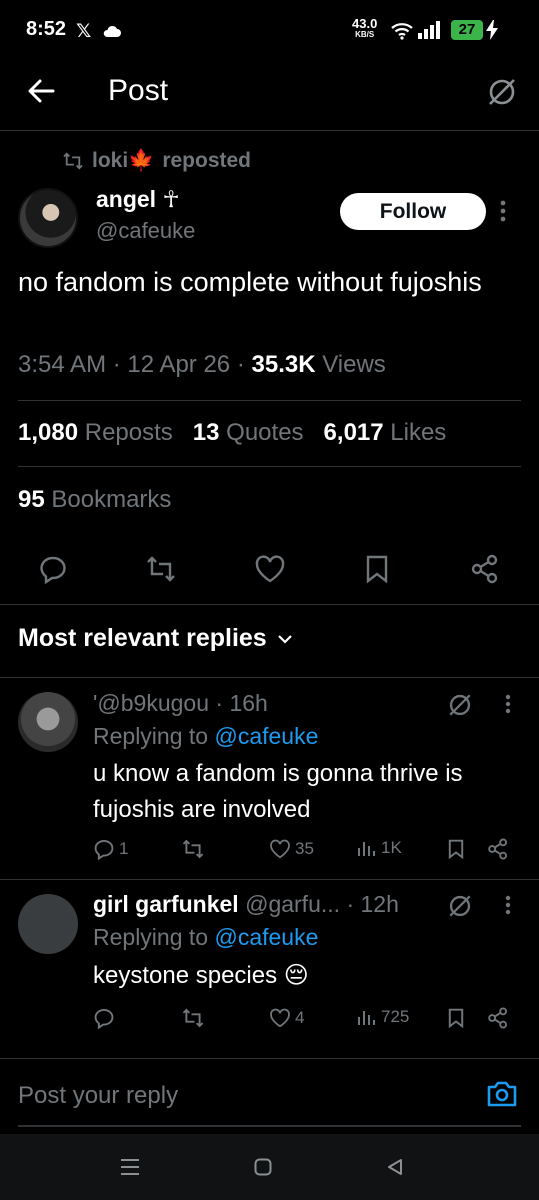 This screenshot has width=539, height=1200. I want to click on heart-icon: 35, so click(291, 849).